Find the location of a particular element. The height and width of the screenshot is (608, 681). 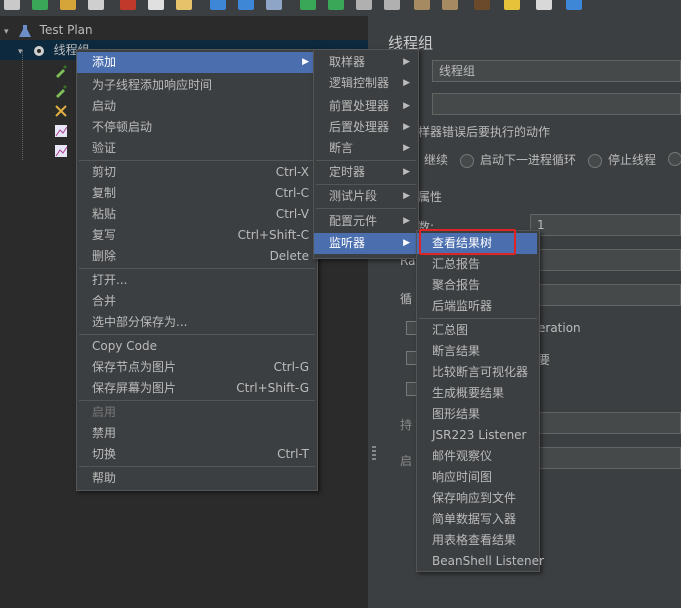

open-icon is located at coordinates (68, 5).